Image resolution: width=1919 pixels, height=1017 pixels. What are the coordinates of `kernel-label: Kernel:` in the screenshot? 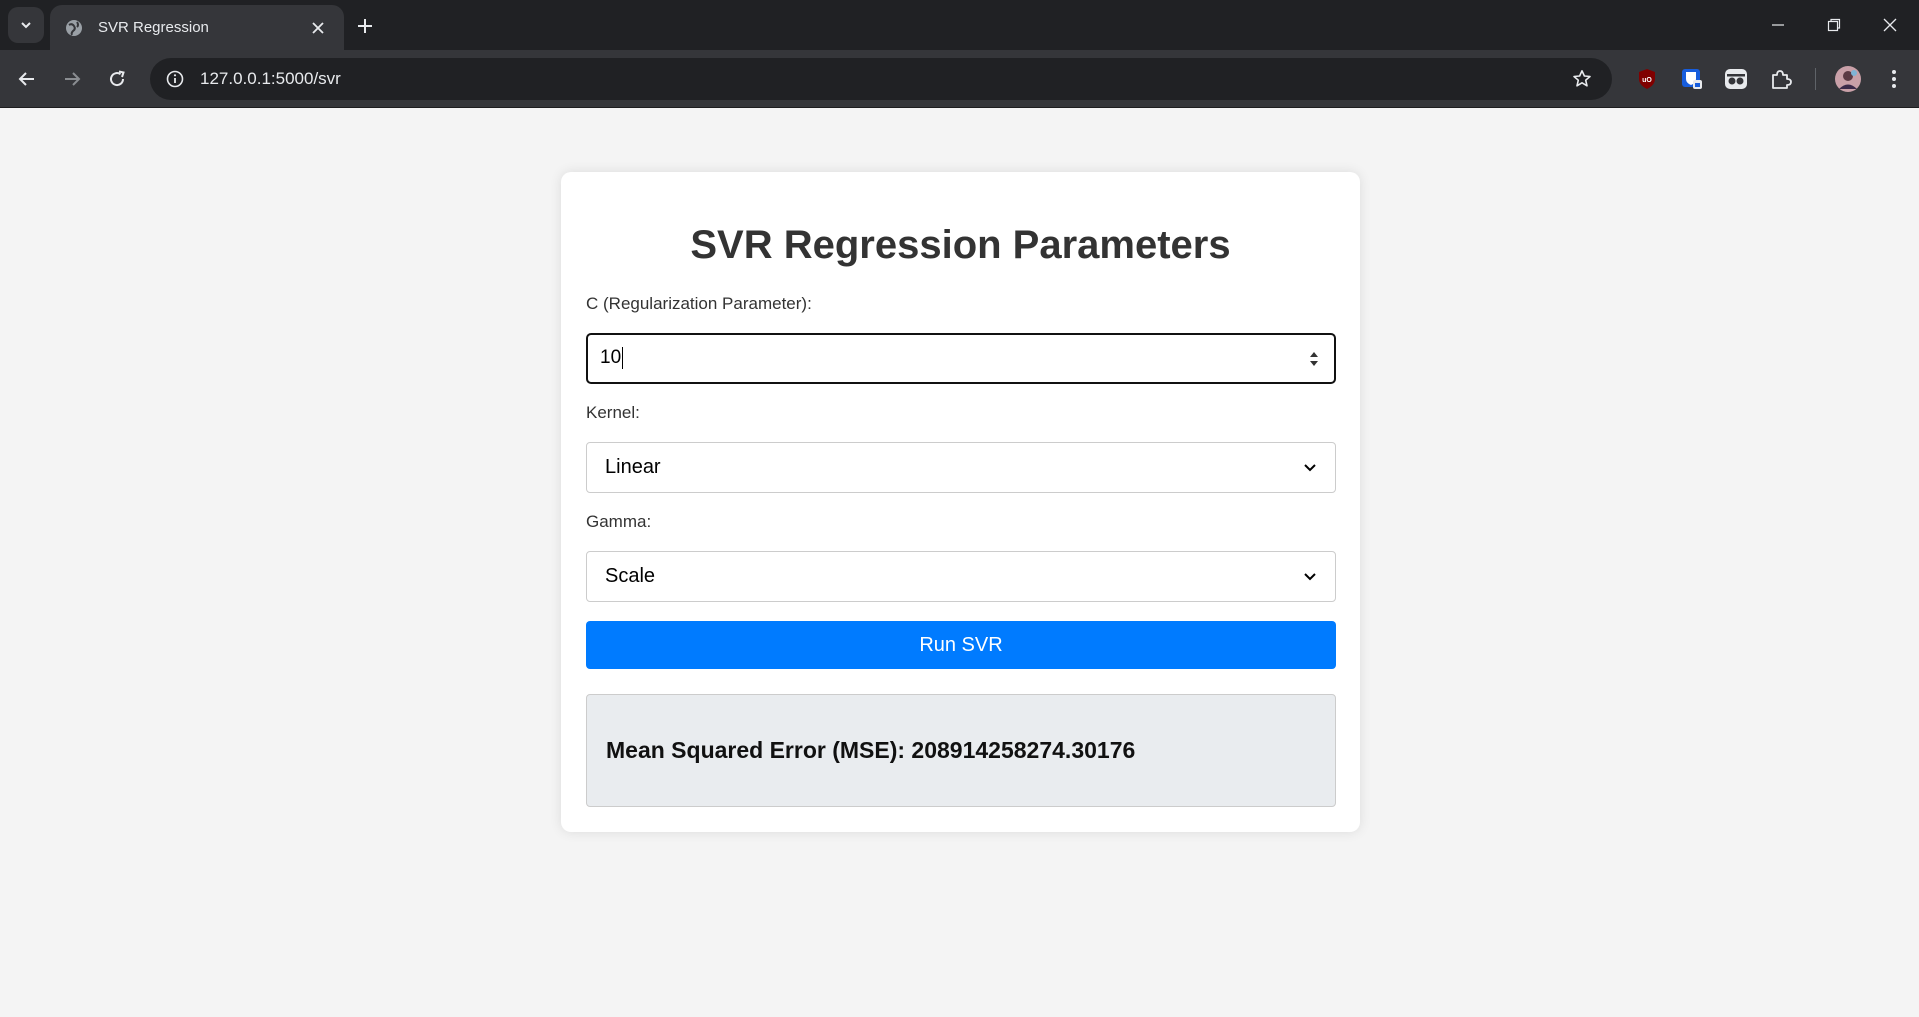 It's located at (613, 412).